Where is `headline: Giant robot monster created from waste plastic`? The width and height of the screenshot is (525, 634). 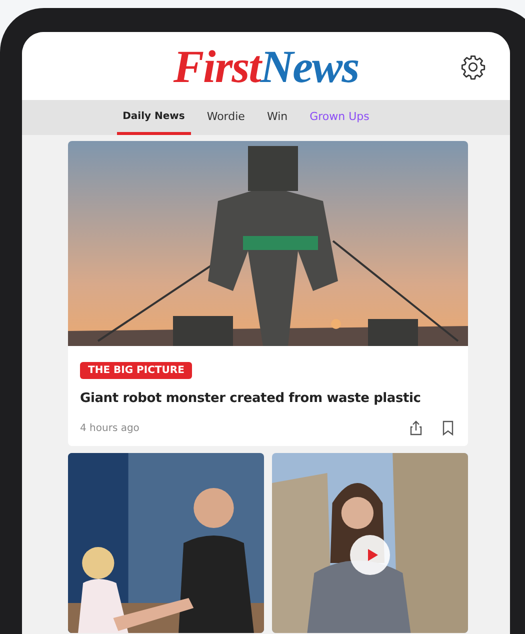
headline: Giant robot monster created from waste plastic is located at coordinates (251, 398).